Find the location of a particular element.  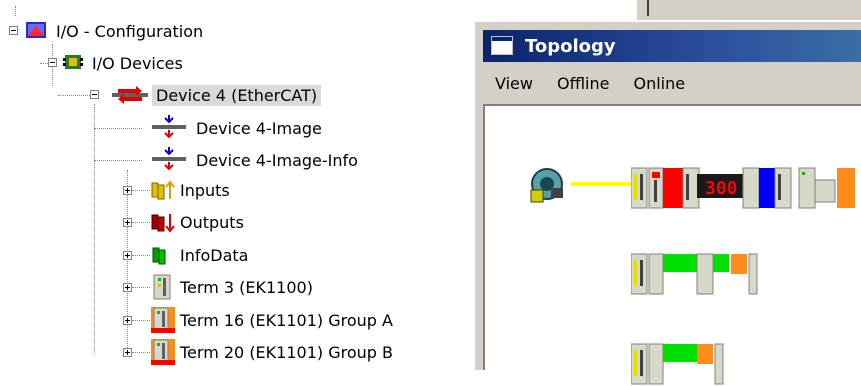

tree-item-term-20: Term 20 (EK1101) Group B is located at coordinates (286, 352).